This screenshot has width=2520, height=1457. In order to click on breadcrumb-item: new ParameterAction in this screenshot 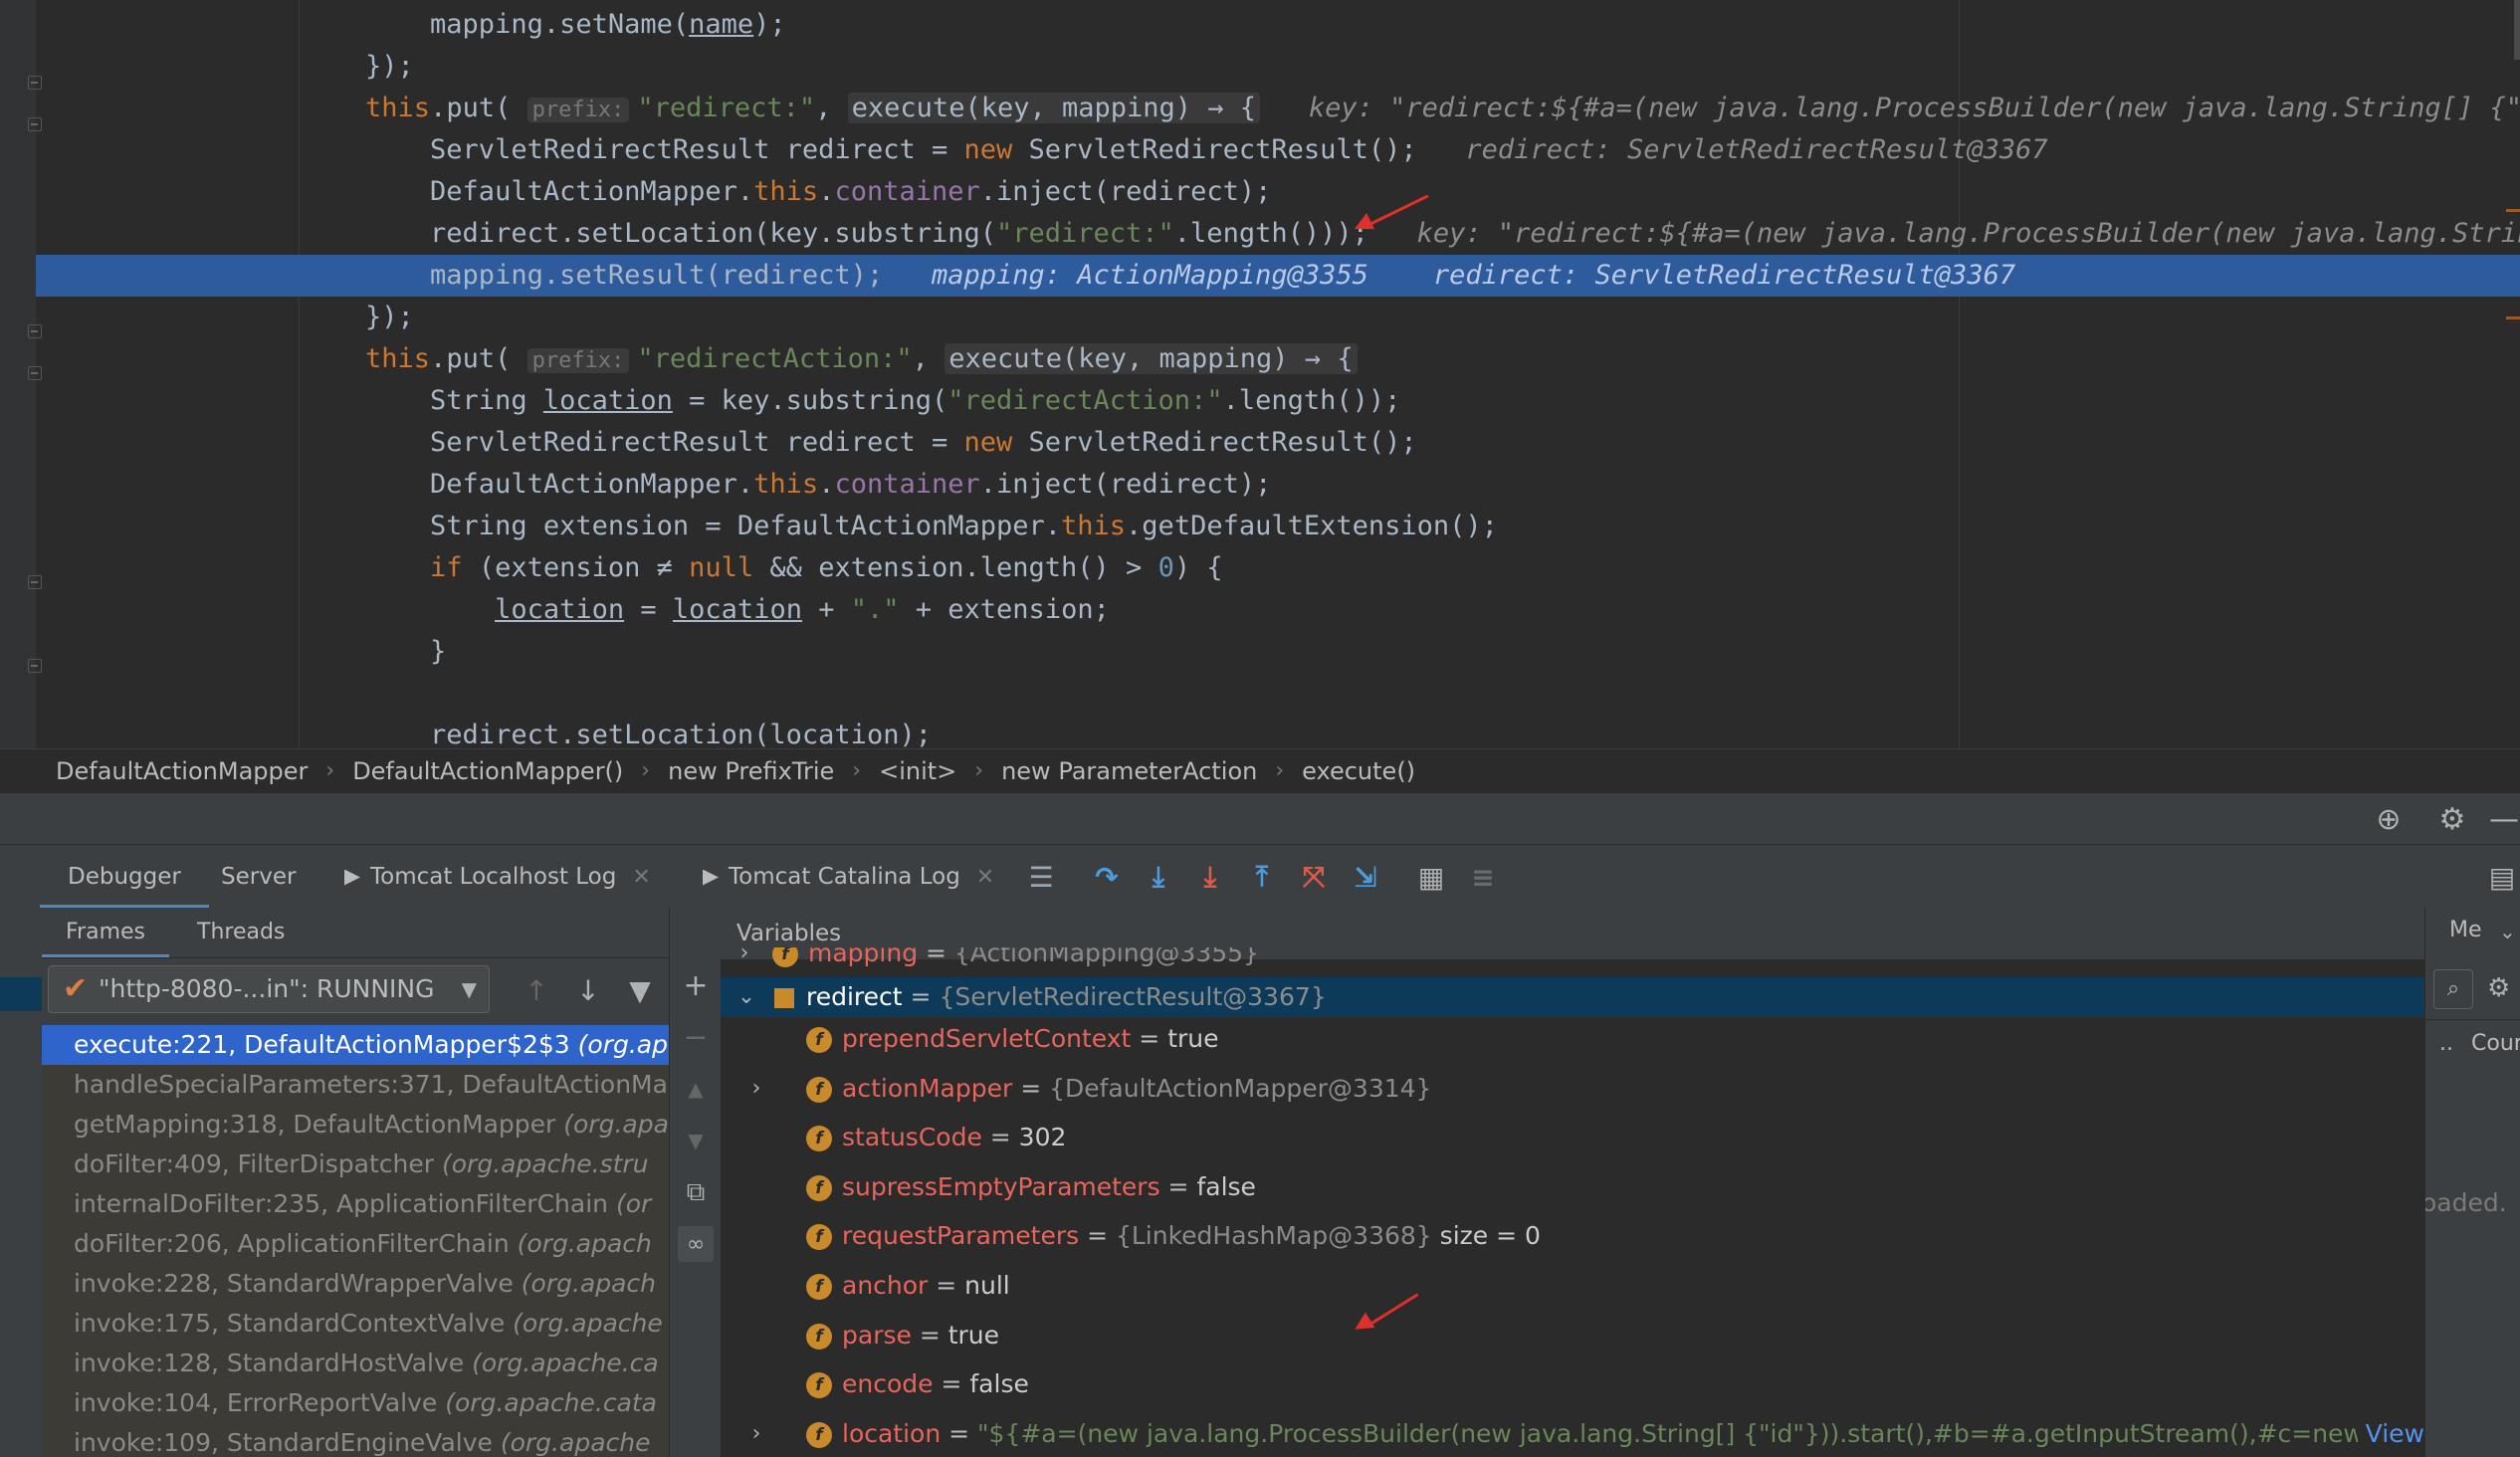, I will do `click(1129, 771)`.